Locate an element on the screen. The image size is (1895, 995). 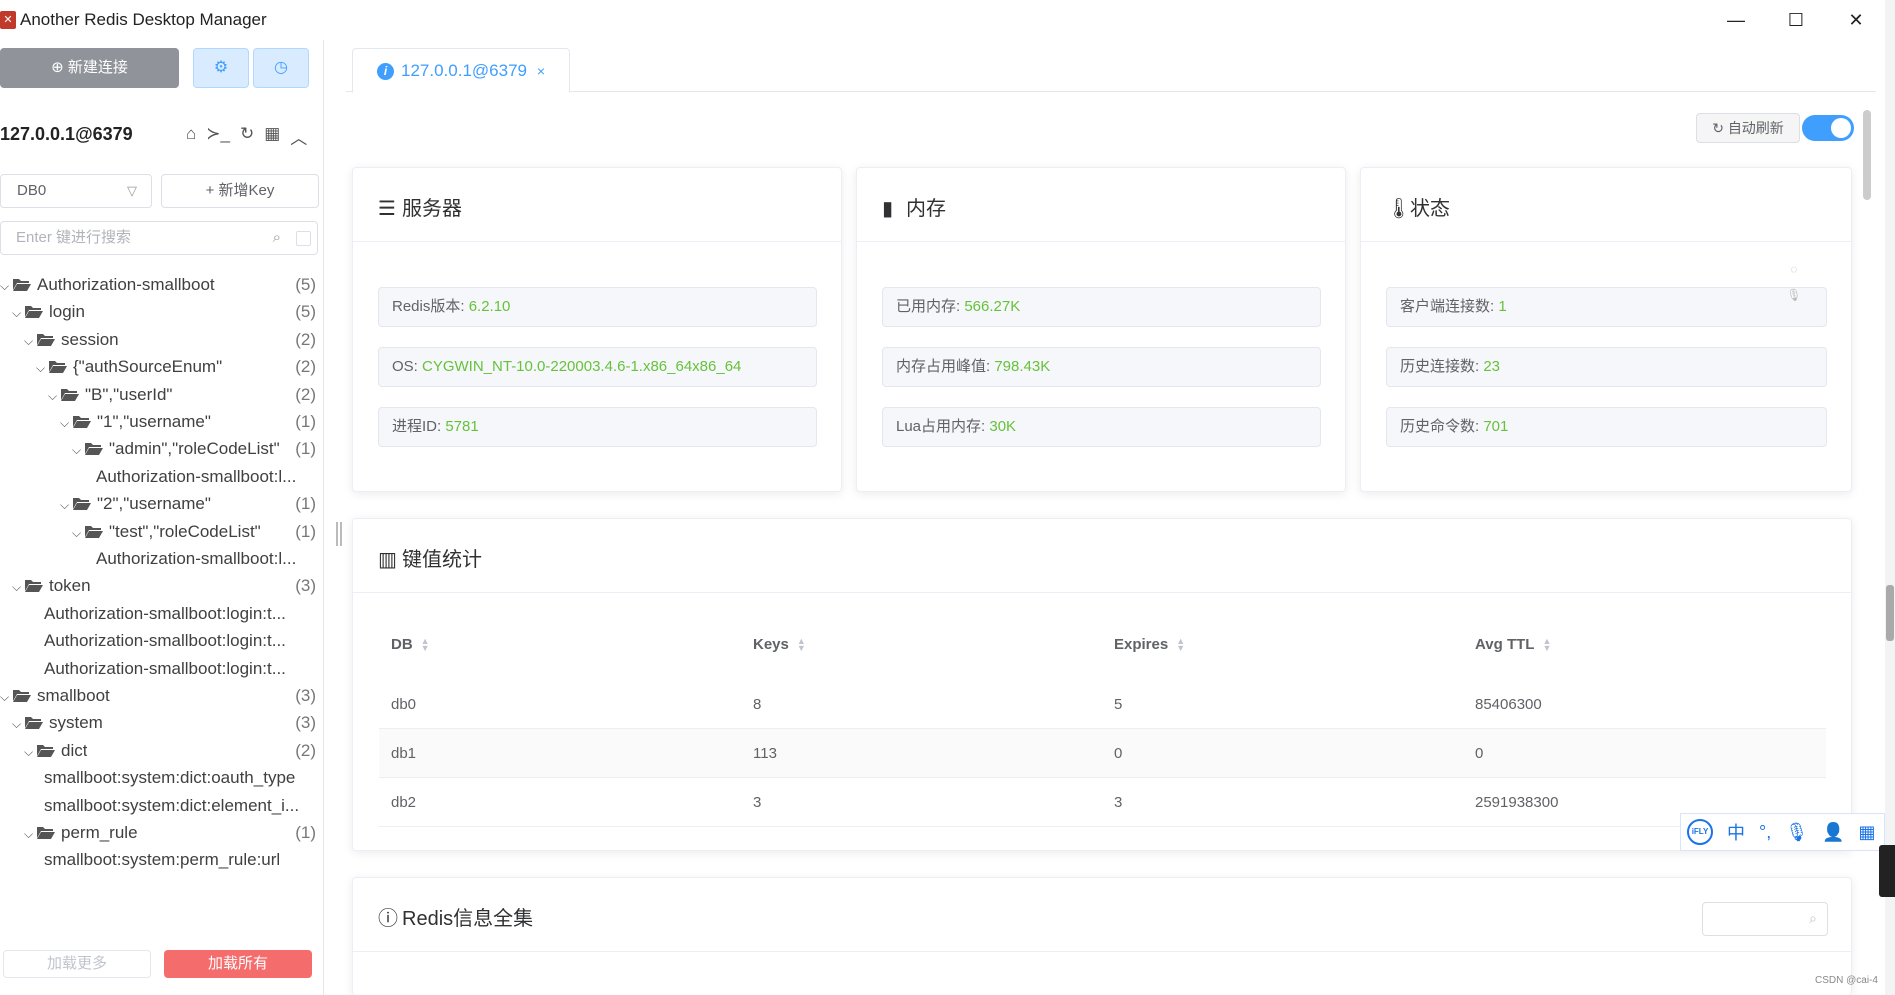
tree-folder-row: ⌵ "admin","roleCodeList" (1) is located at coordinates (162, 449).